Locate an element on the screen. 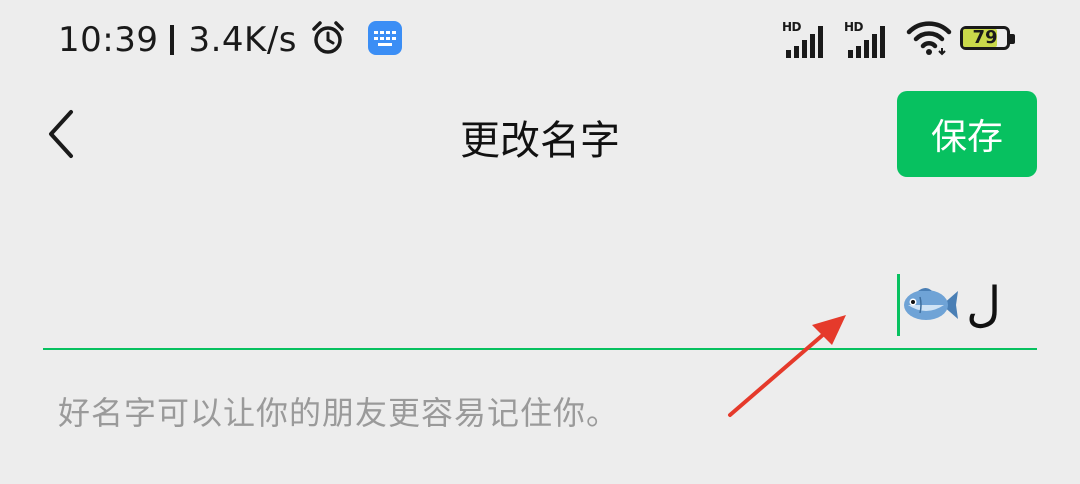  save-button: 保存 is located at coordinates (967, 134).